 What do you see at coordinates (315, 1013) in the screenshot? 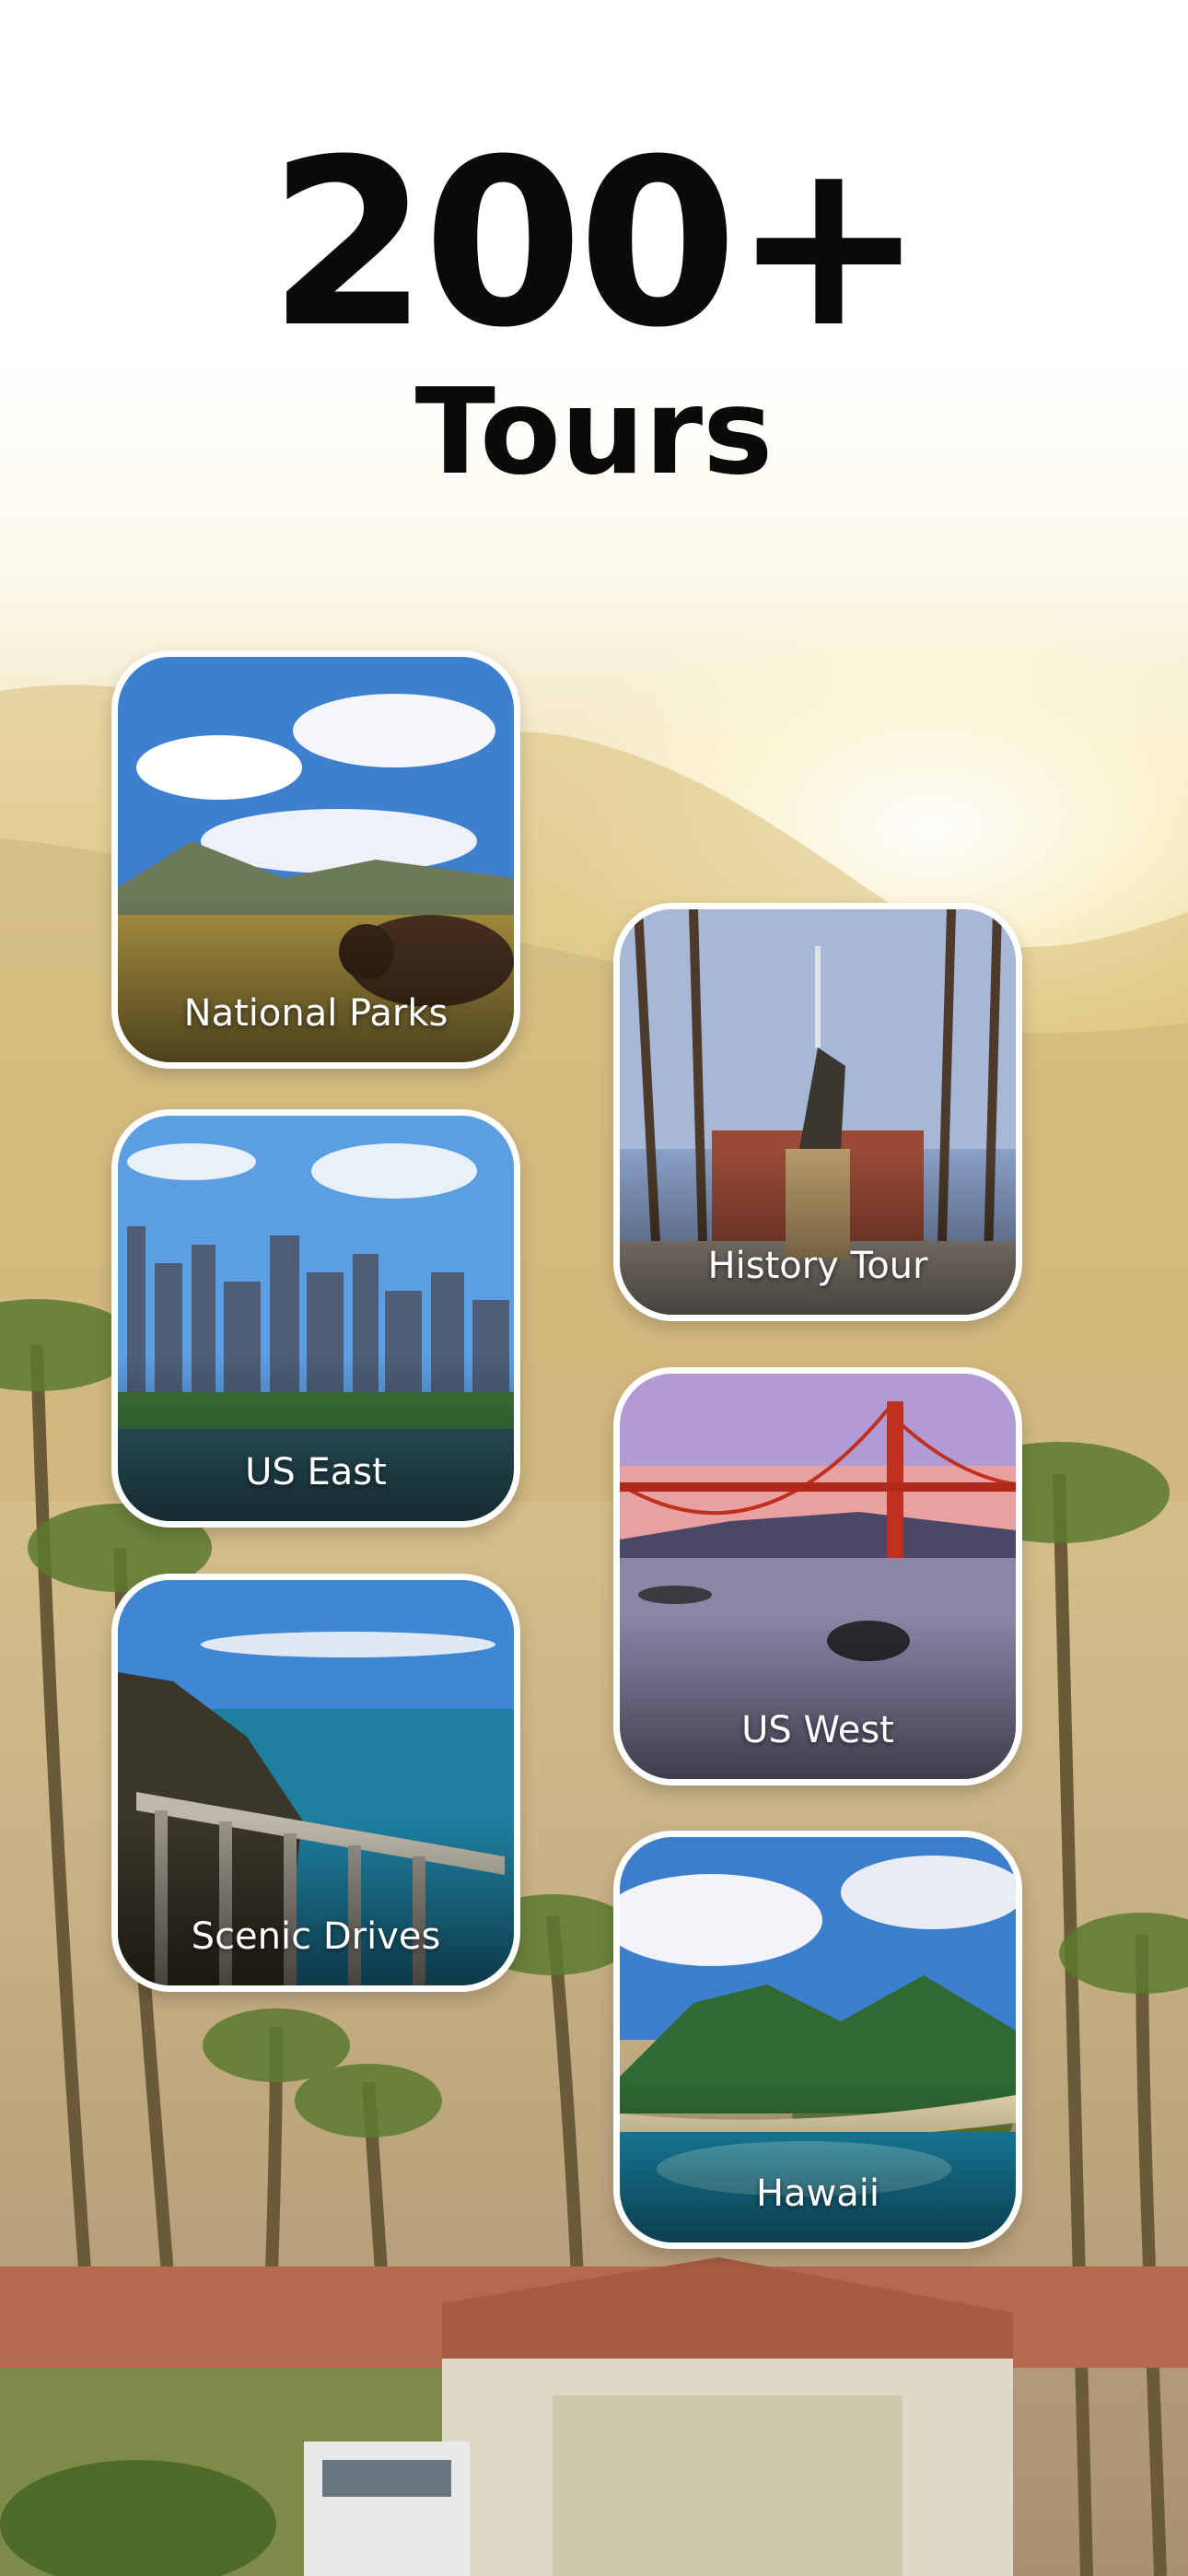
I see `tour-card-label: National Parks` at bounding box center [315, 1013].